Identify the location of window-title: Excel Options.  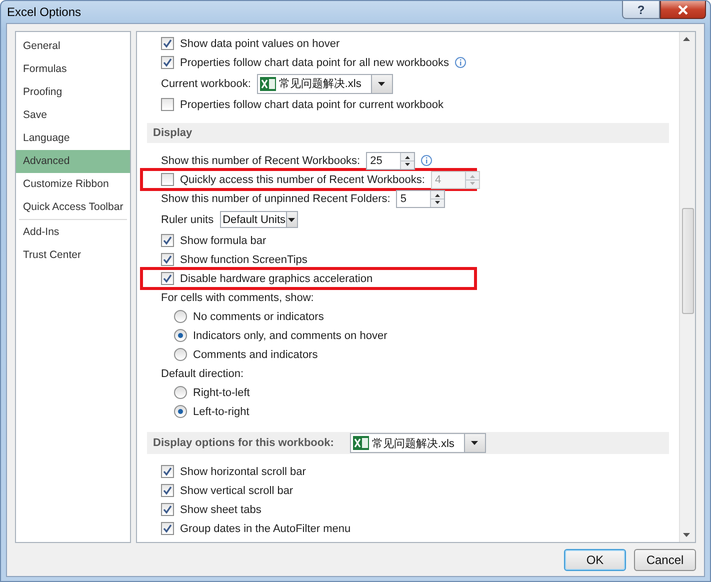
(44, 11).